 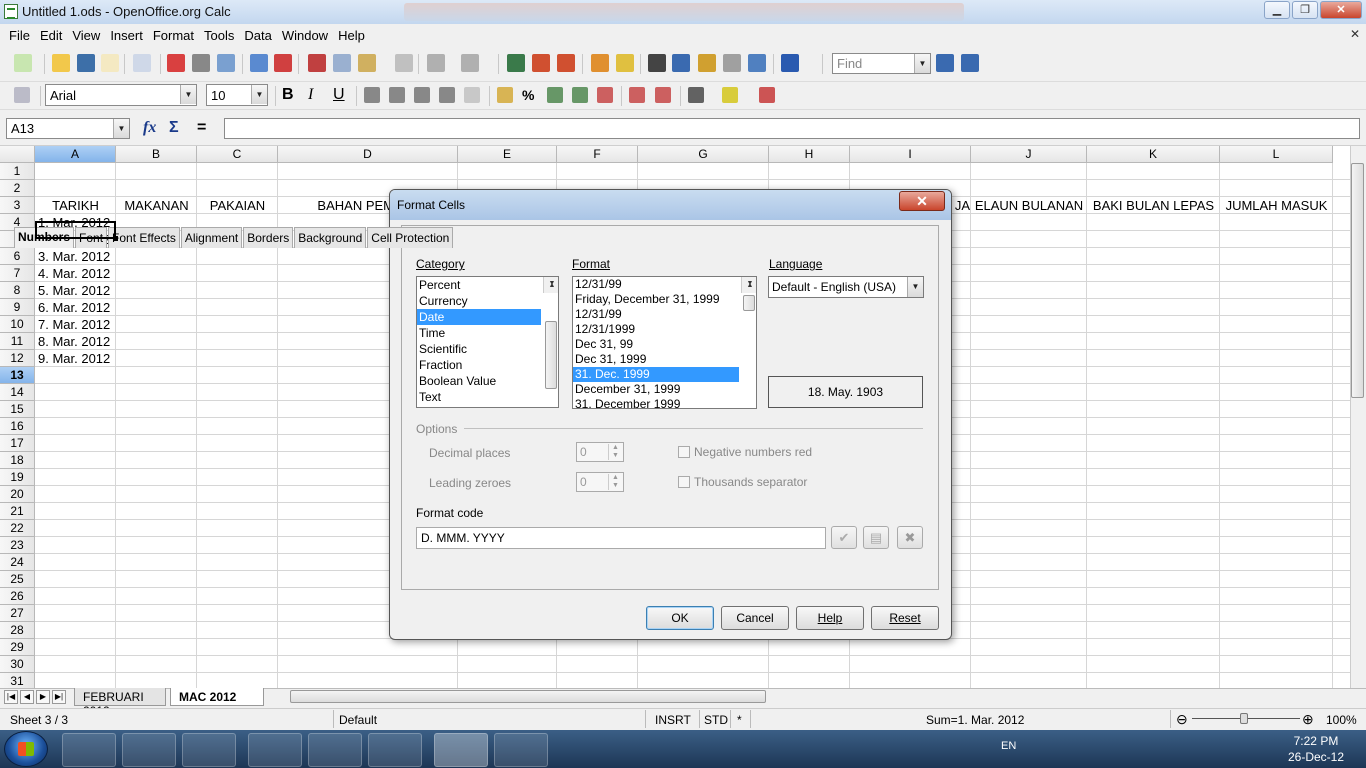 What do you see at coordinates (673, 720) in the screenshot?
I see `status-insert-mode: INSRT` at bounding box center [673, 720].